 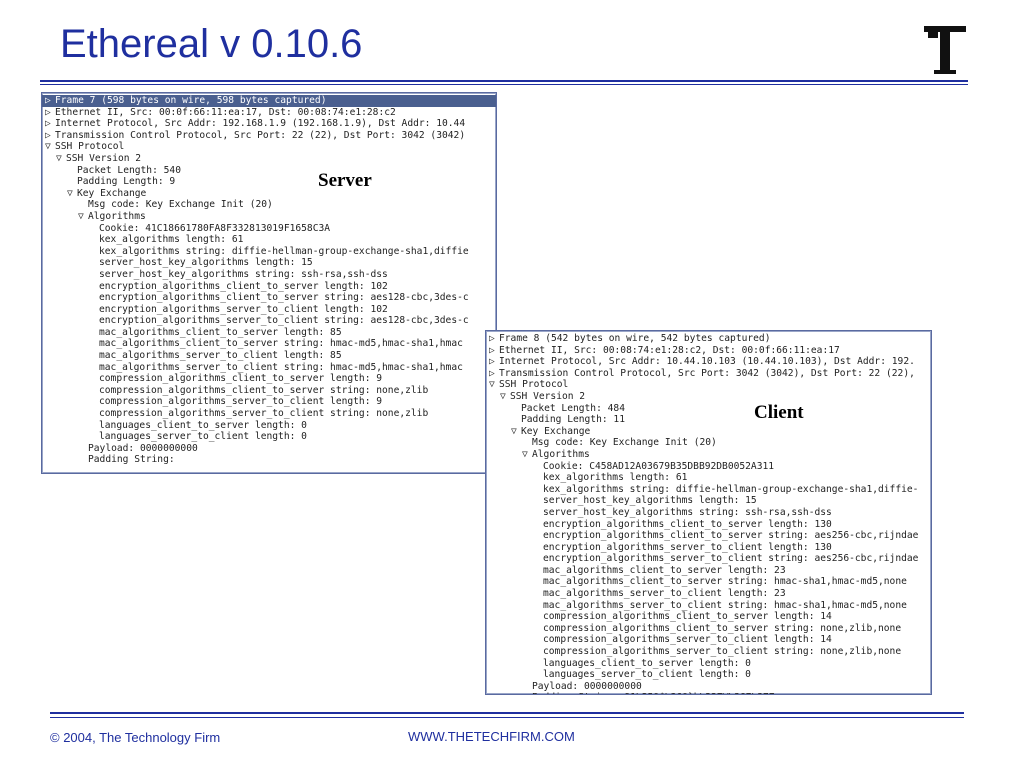 What do you see at coordinates (269, 171) in the screenshot?
I see `tree-row: Packet Length: 540` at bounding box center [269, 171].